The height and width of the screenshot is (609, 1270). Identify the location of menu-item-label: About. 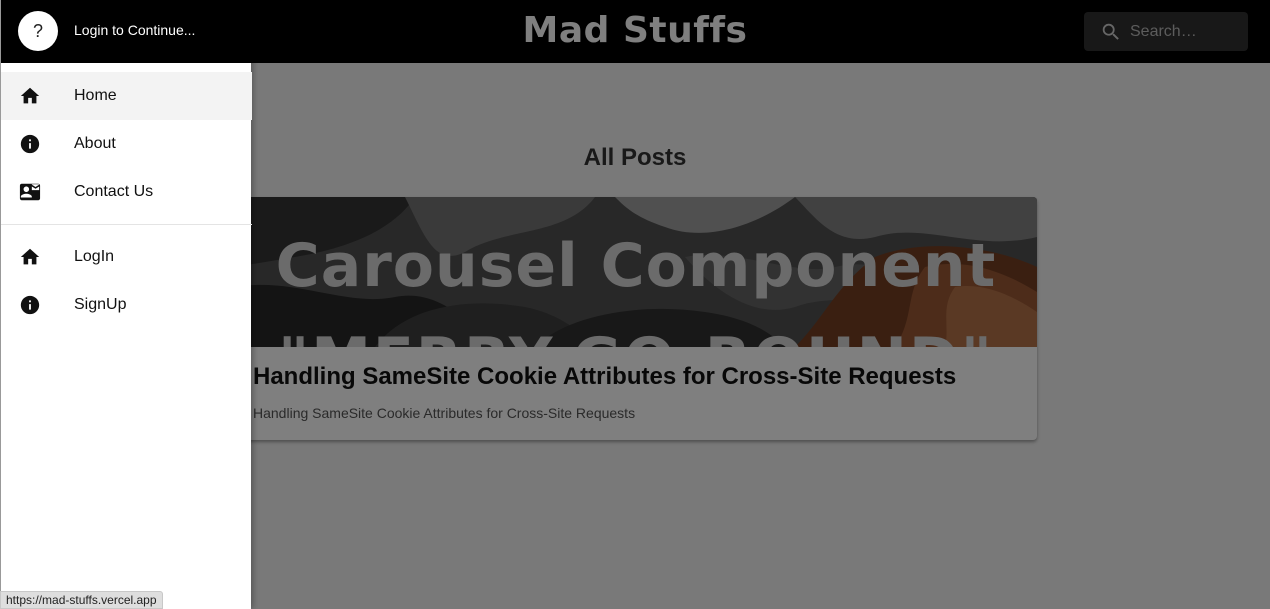
(95, 143).